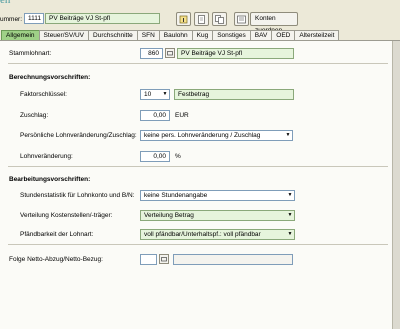  I want to click on folge-netto-name-field, so click(233, 259).